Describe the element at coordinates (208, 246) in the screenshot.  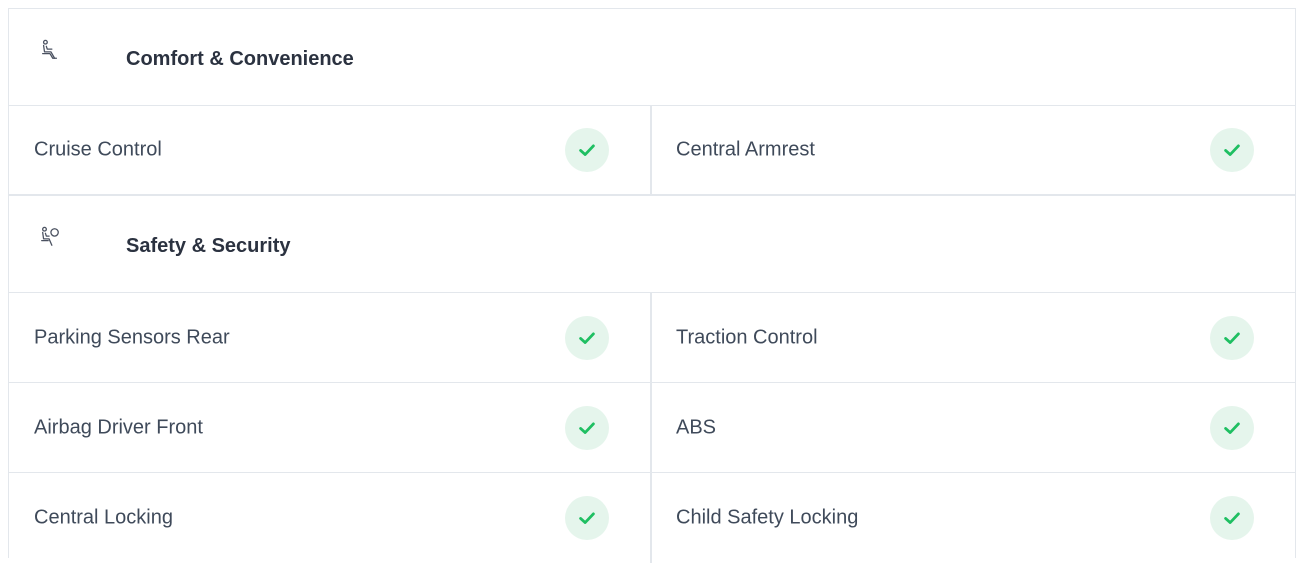
I see `section-title: Safety & Security` at that location.